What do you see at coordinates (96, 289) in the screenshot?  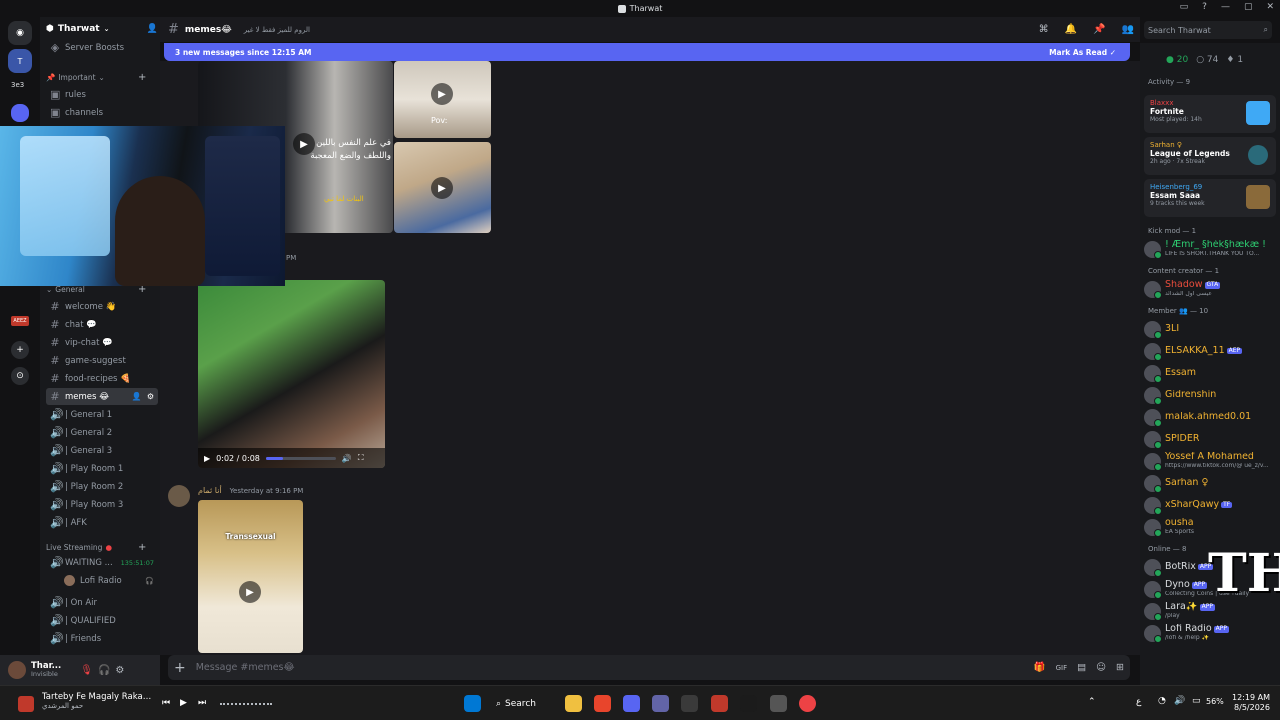 I see `category-general: ⌄ General +` at bounding box center [96, 289].